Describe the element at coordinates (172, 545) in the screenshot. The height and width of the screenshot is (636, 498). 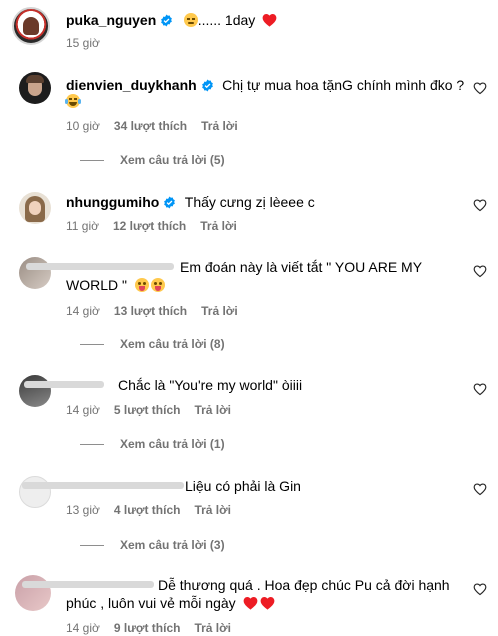
I see `view-replies-label: Xem câu trả lời (3)` at that location.